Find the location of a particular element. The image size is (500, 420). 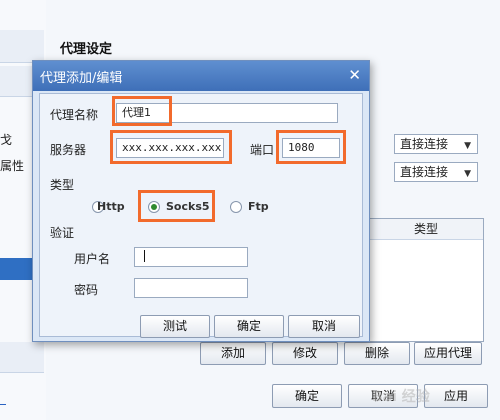

auth-label: 验证 is located at coordinates (62, 233).